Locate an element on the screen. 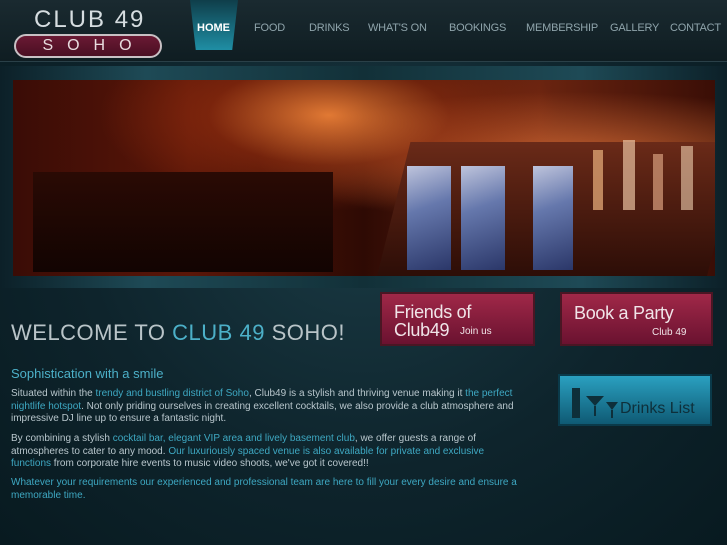 This screenshot has height=545, width=727. nav-item-home: HOME is located at coordinates (213, 28).